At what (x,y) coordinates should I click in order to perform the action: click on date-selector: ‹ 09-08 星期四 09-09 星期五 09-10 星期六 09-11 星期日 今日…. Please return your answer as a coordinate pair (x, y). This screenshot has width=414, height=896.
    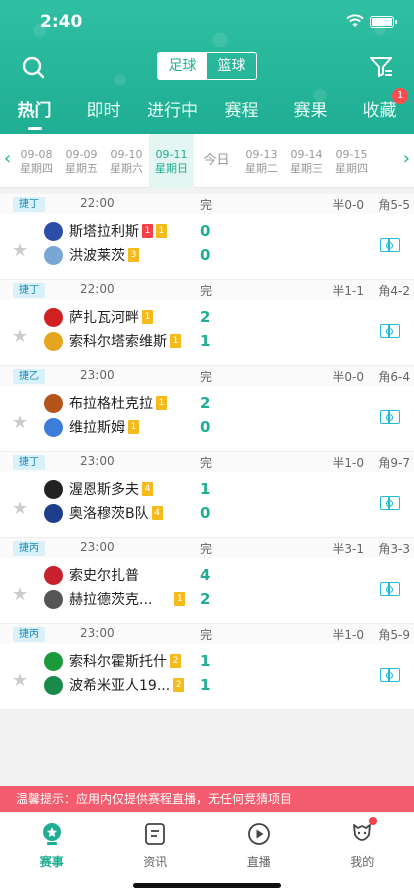
    Looking at the image, I should click on (207, 161).